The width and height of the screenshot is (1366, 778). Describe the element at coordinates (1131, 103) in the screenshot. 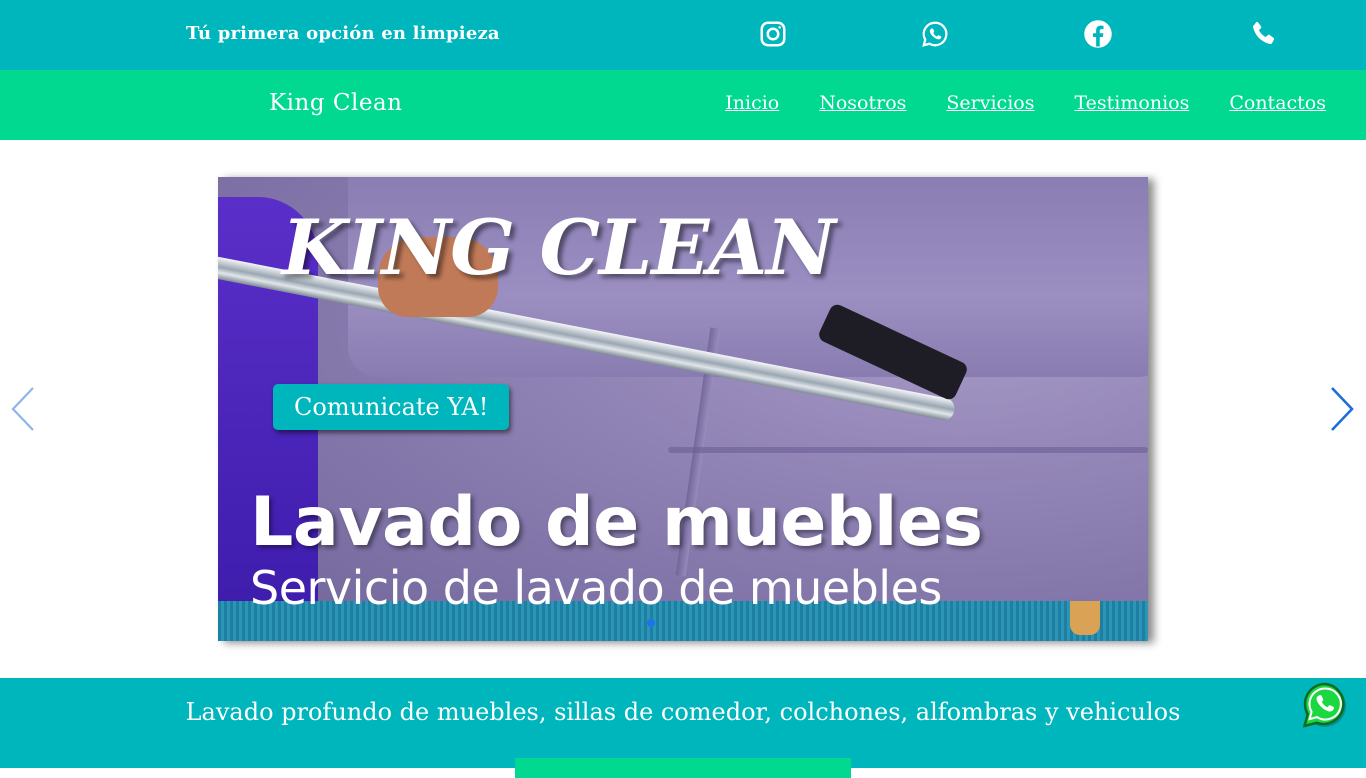

I see `nav-link-testimonios: Testimonios` at that location.